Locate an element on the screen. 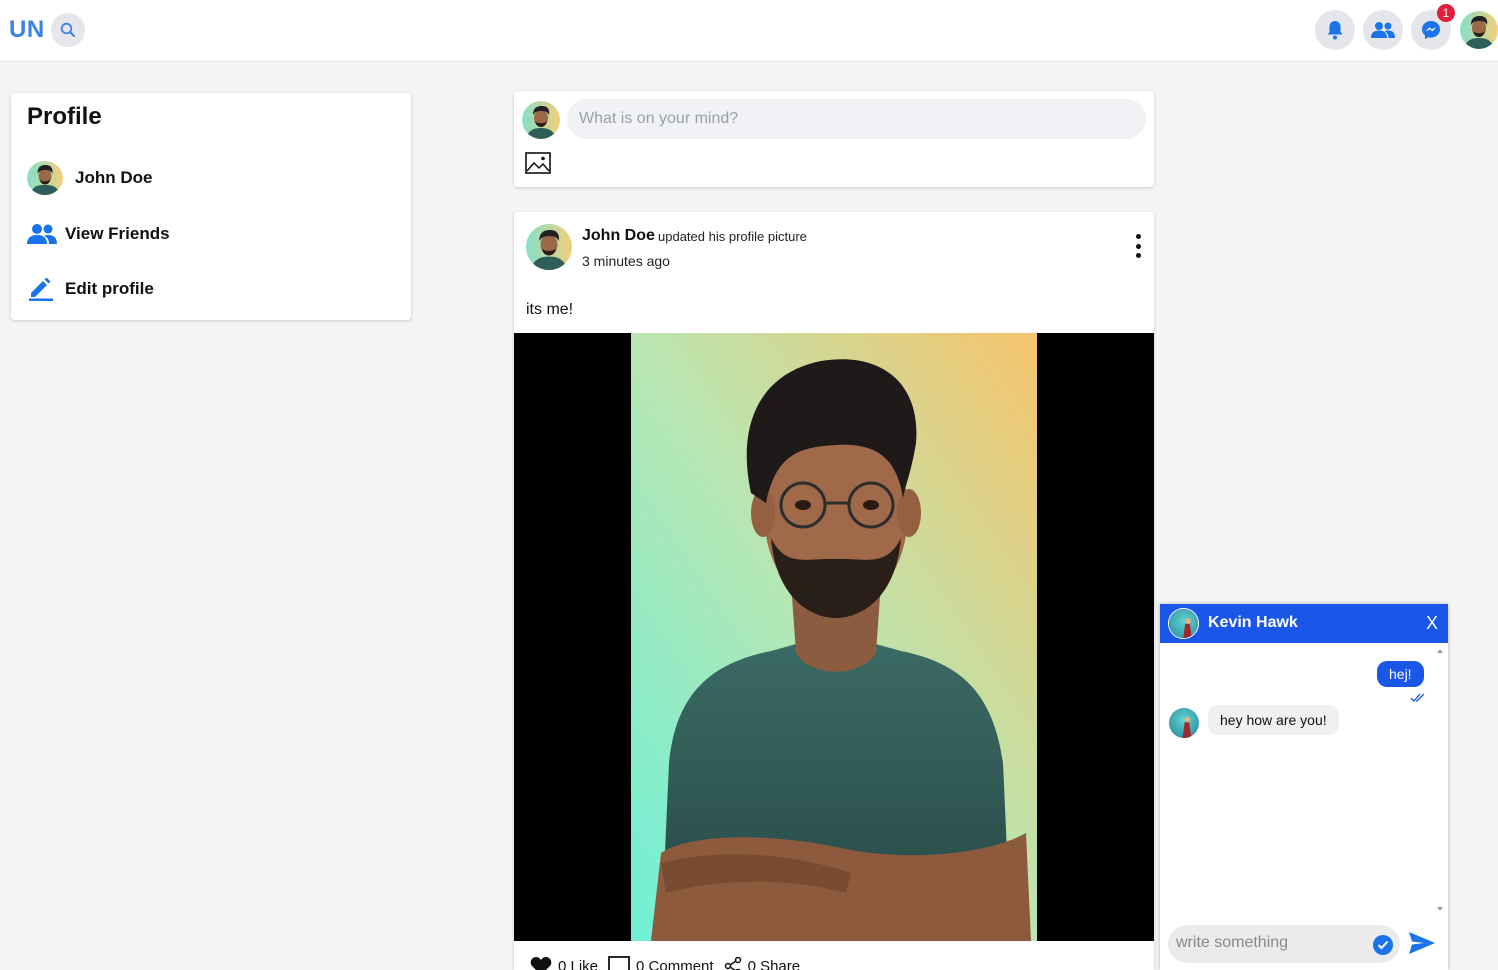 This screenshot has height=970, width=1498. comment-icon is located at coordinates (619, 963).